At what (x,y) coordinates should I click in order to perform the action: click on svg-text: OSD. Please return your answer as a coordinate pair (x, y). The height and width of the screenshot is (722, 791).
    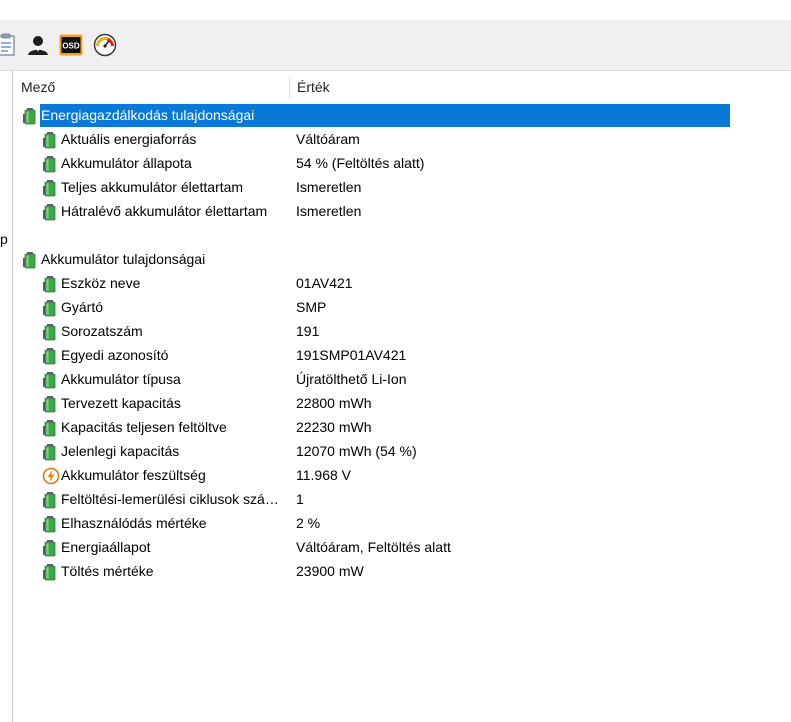
    Looking at the image, I should click on (71, 46).